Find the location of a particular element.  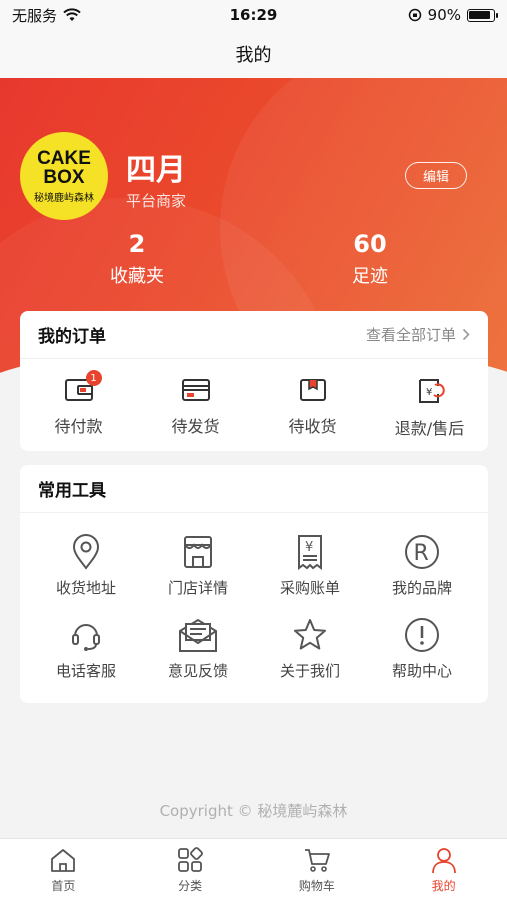

battery-percent: 90% is located at coordinates (444, 15).